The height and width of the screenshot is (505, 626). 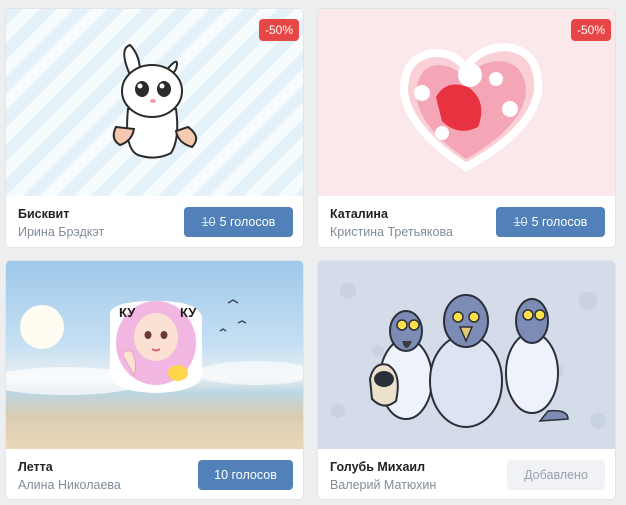 What do you see at coordinates (188, 312) in the screenshot?
I see `sticker-caption-right: КУ` at bounding box center [188, 312].